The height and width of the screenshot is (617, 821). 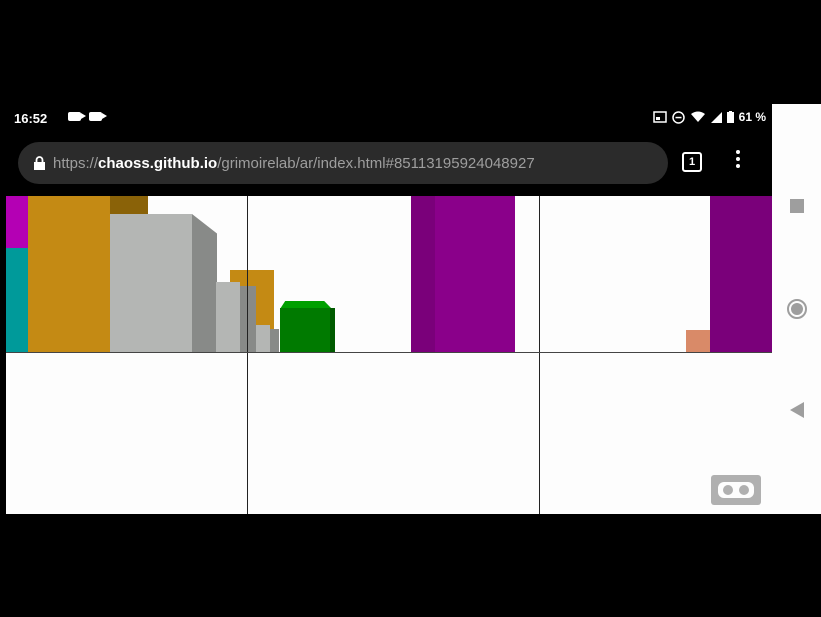 What do you see at coordinates (204, 283) in the screenshot?
I see `gray-bar-side` at bounding box center [204, 283].